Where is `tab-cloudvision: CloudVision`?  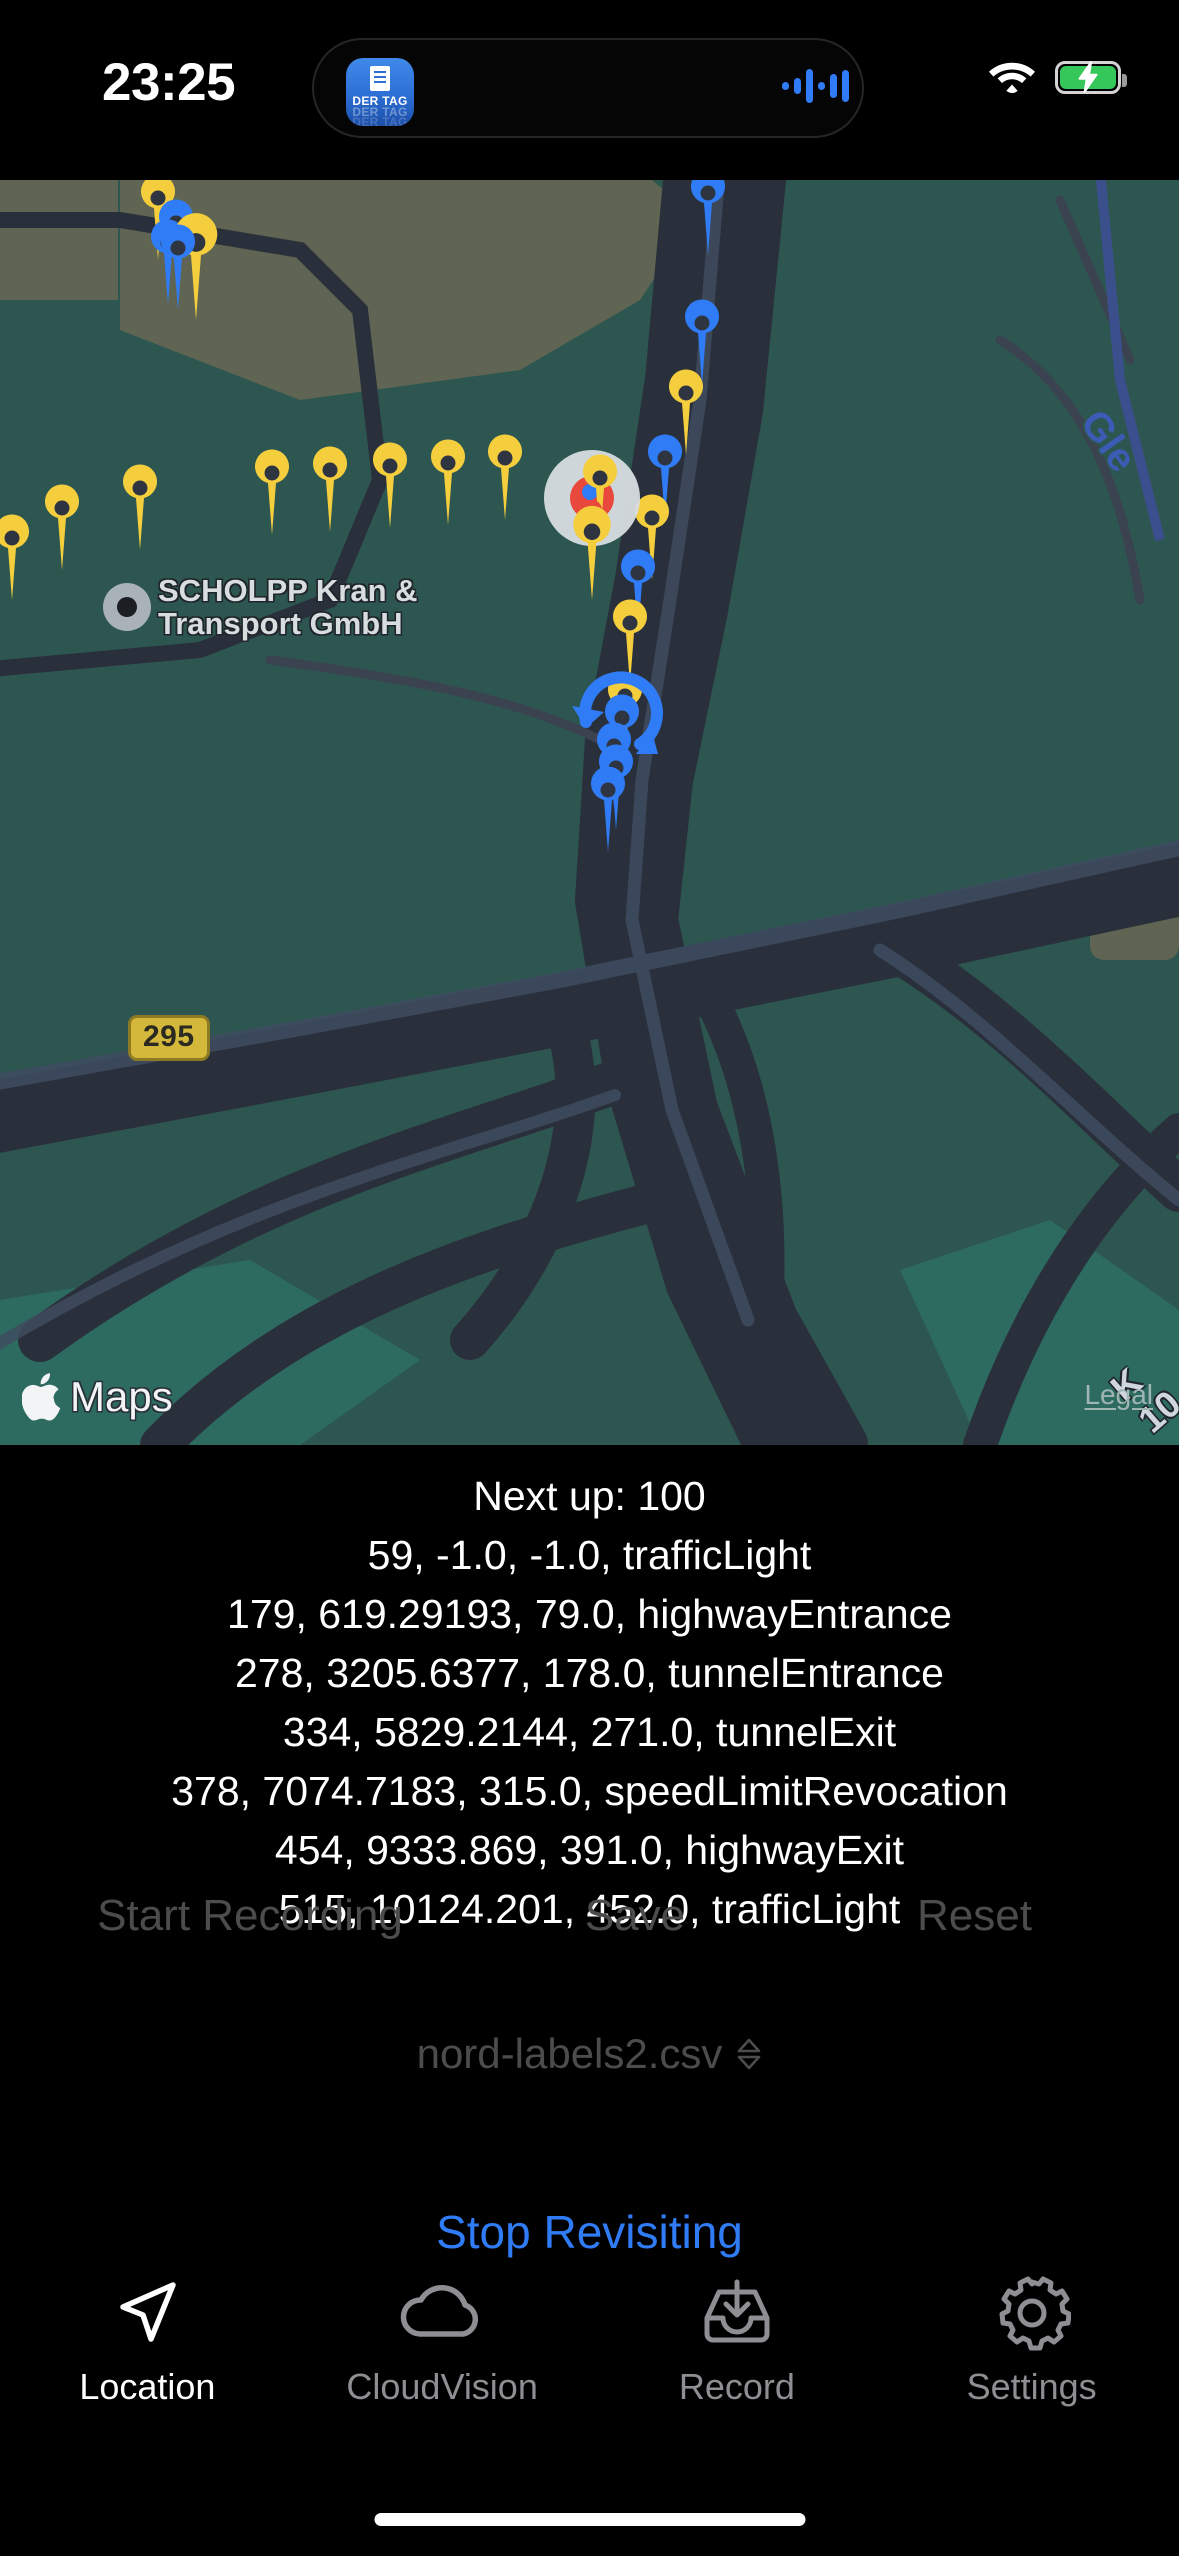 tab-cloudvision: CloudVision is located at coordinates (442, 2341).